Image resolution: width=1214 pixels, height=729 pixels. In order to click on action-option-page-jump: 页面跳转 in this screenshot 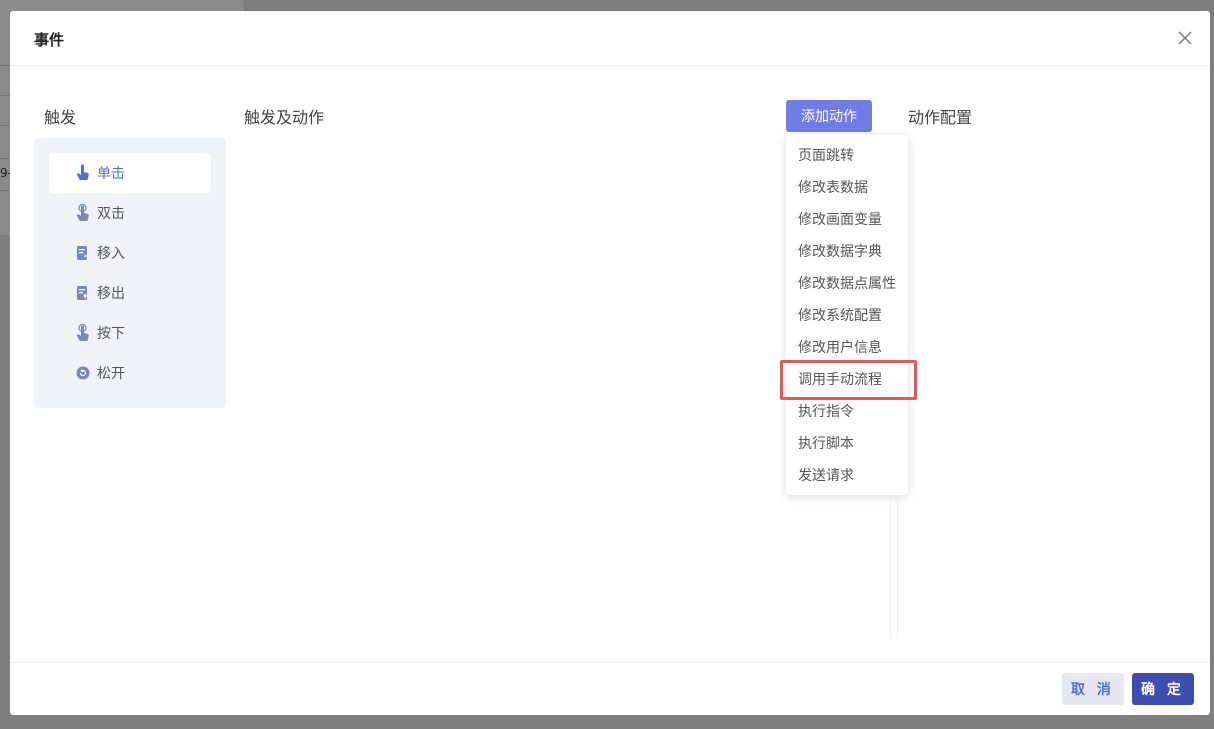, I will do `click(847, 156)`.